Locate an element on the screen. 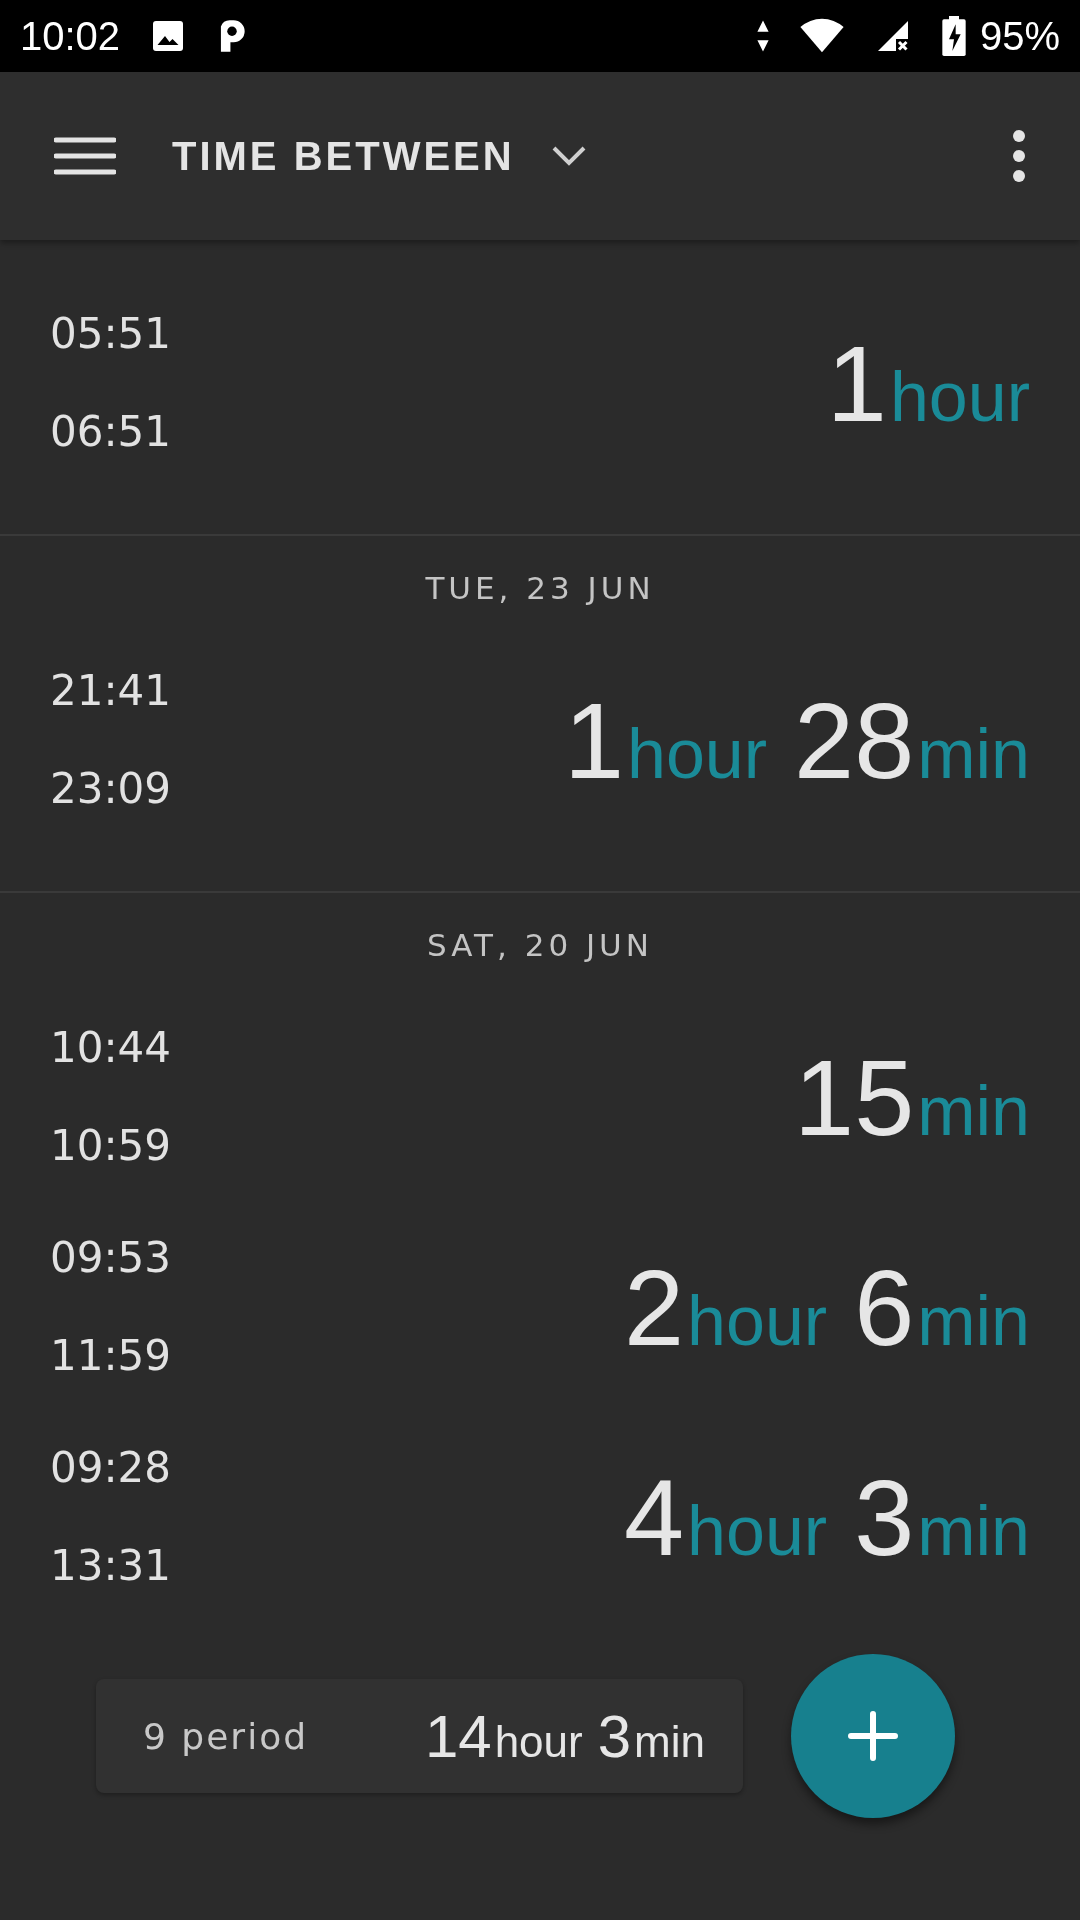 This screenshot has width=1080, height=1920. start-time: 21:41 is located at coordinates (111, 691).